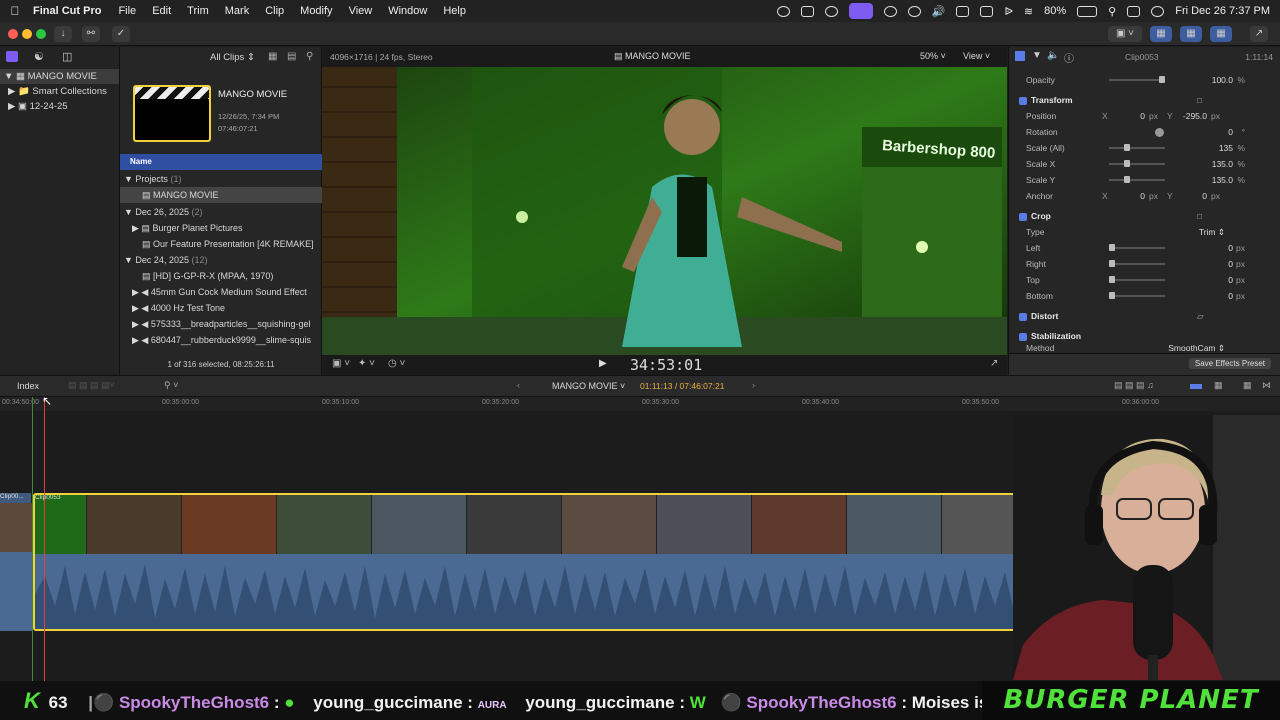 The height and width of the screenshot is (720, 1280). I want to click on position-x-value: 0, so click(1135, 116).